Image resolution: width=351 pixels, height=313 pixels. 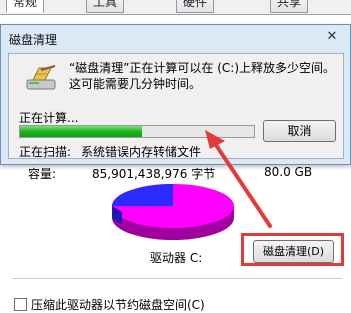 I want to click on capacity-label: 容量:, so click(x=42, y=174).